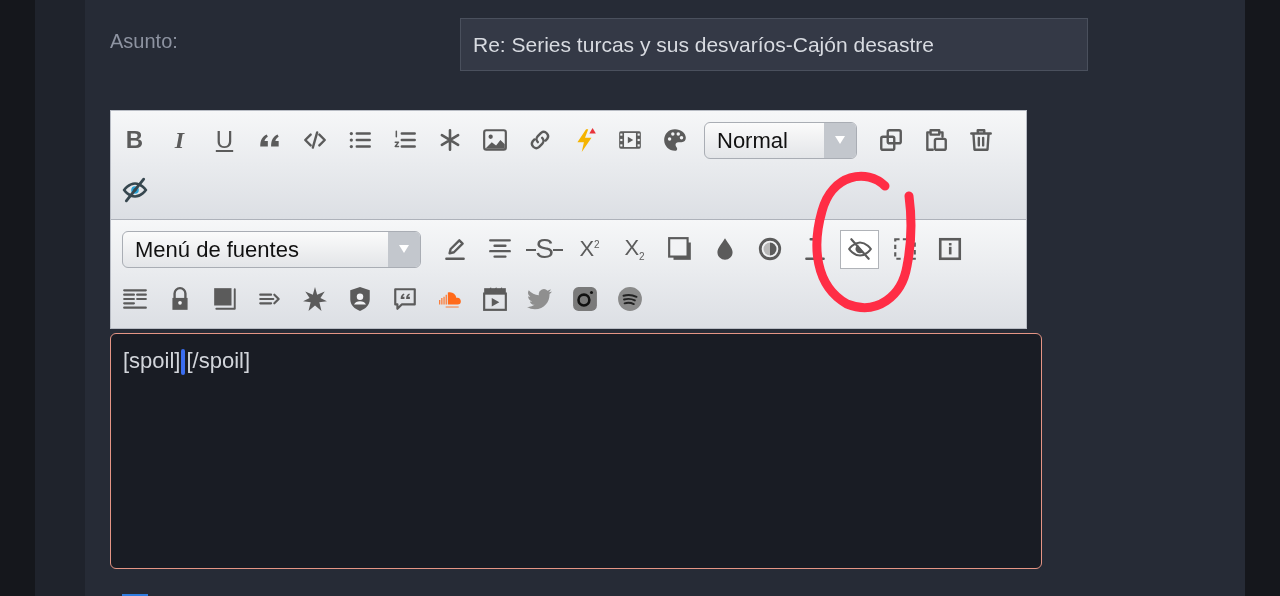  I want to click on shadow-square-icon, so click(679, 249).